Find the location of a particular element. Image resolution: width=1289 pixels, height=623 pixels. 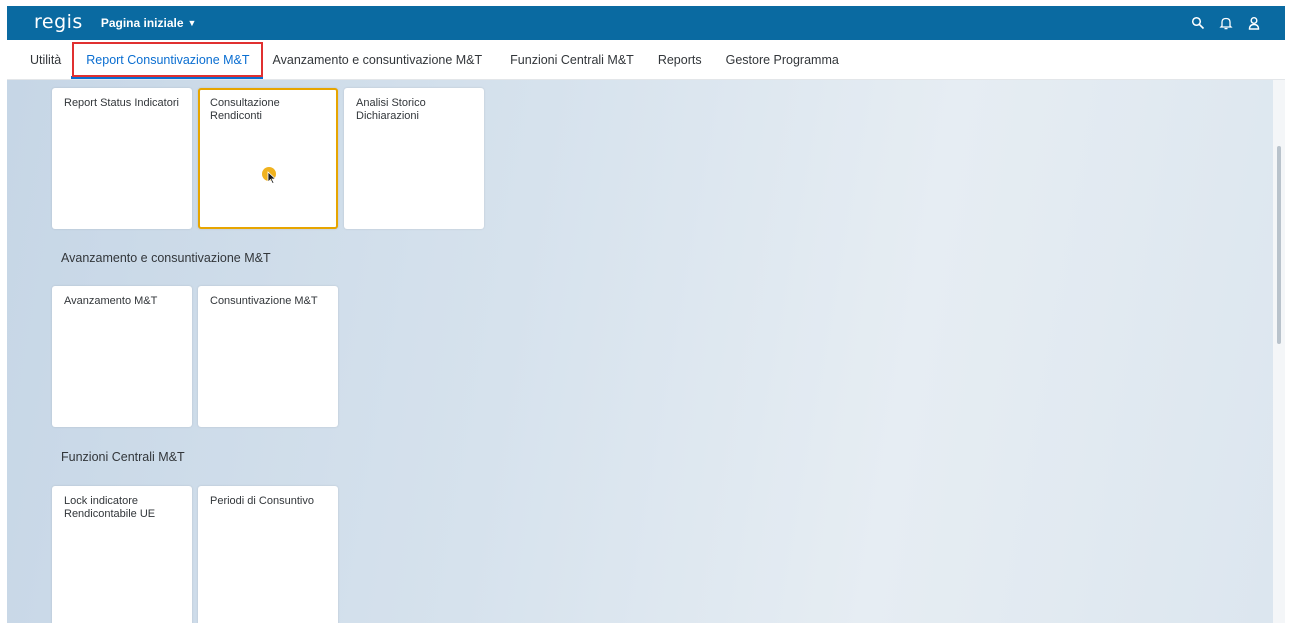

tile-title: Consultazione Rendiconti is located at coordinates (245, 109).